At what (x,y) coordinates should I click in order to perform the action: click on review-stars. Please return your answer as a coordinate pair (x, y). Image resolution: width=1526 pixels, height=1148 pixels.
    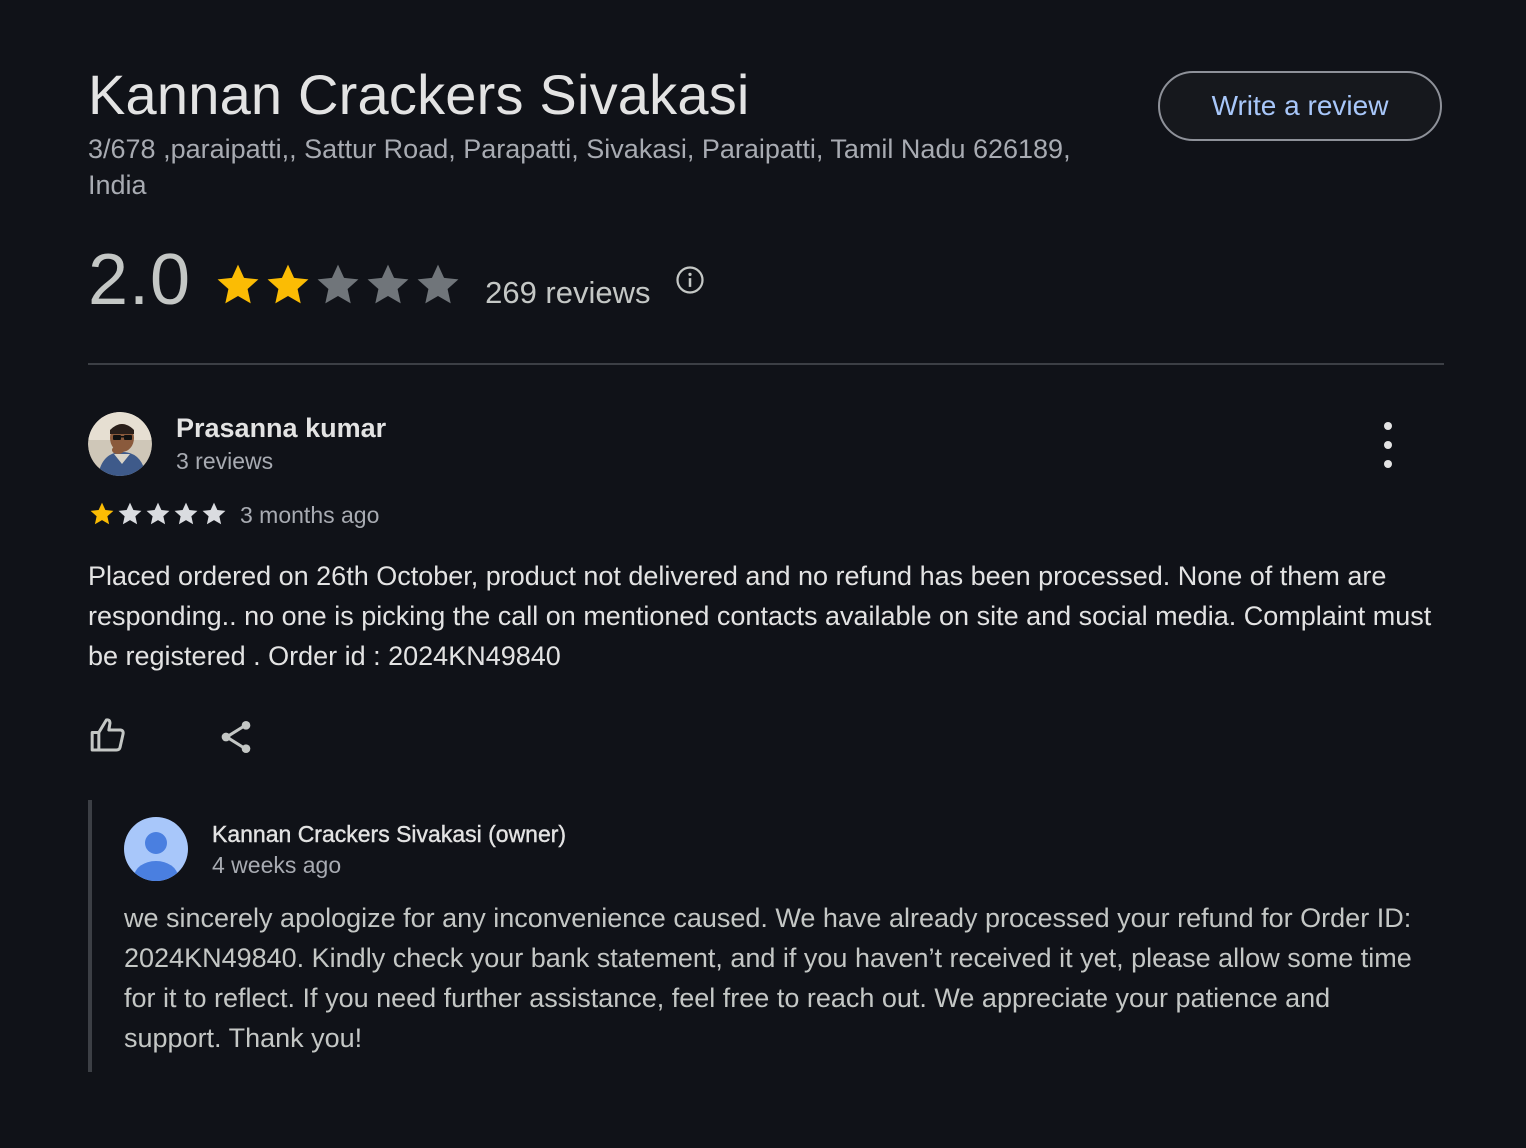
    Looking at the image, I should click on (158, 514).